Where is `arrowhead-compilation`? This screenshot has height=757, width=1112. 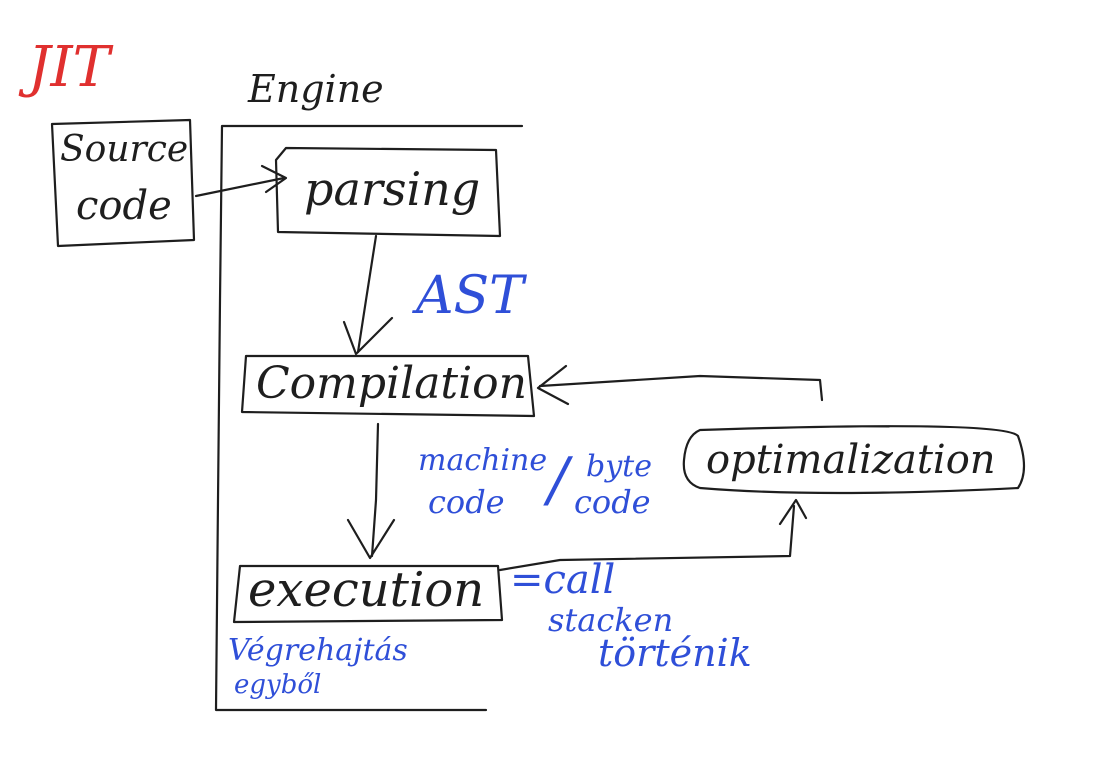
arrowhead-compilation is located at coordinates (368, 336).